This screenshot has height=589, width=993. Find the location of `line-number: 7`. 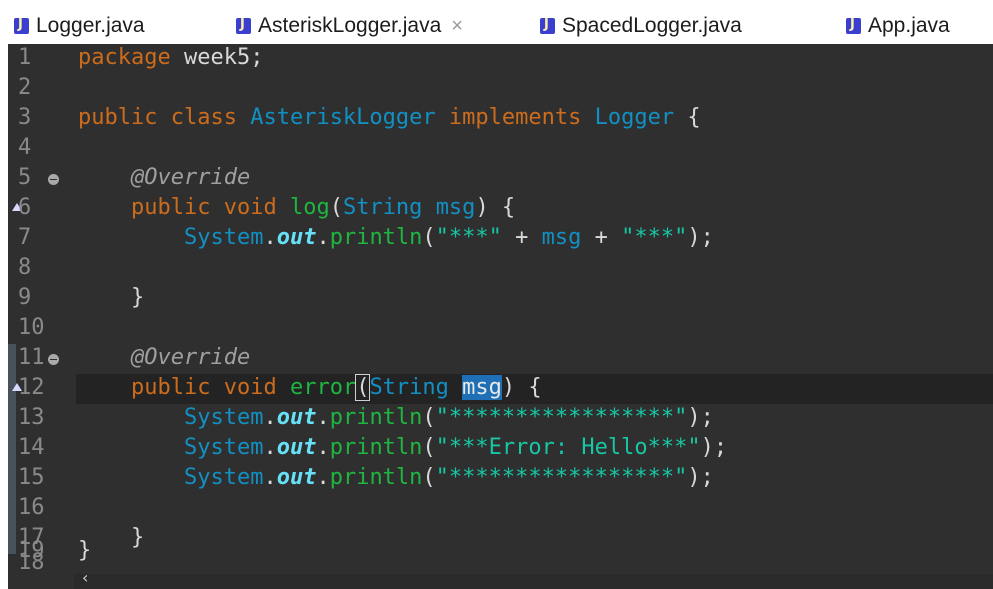

line-number: 7 is located at coordinates (25, 237).